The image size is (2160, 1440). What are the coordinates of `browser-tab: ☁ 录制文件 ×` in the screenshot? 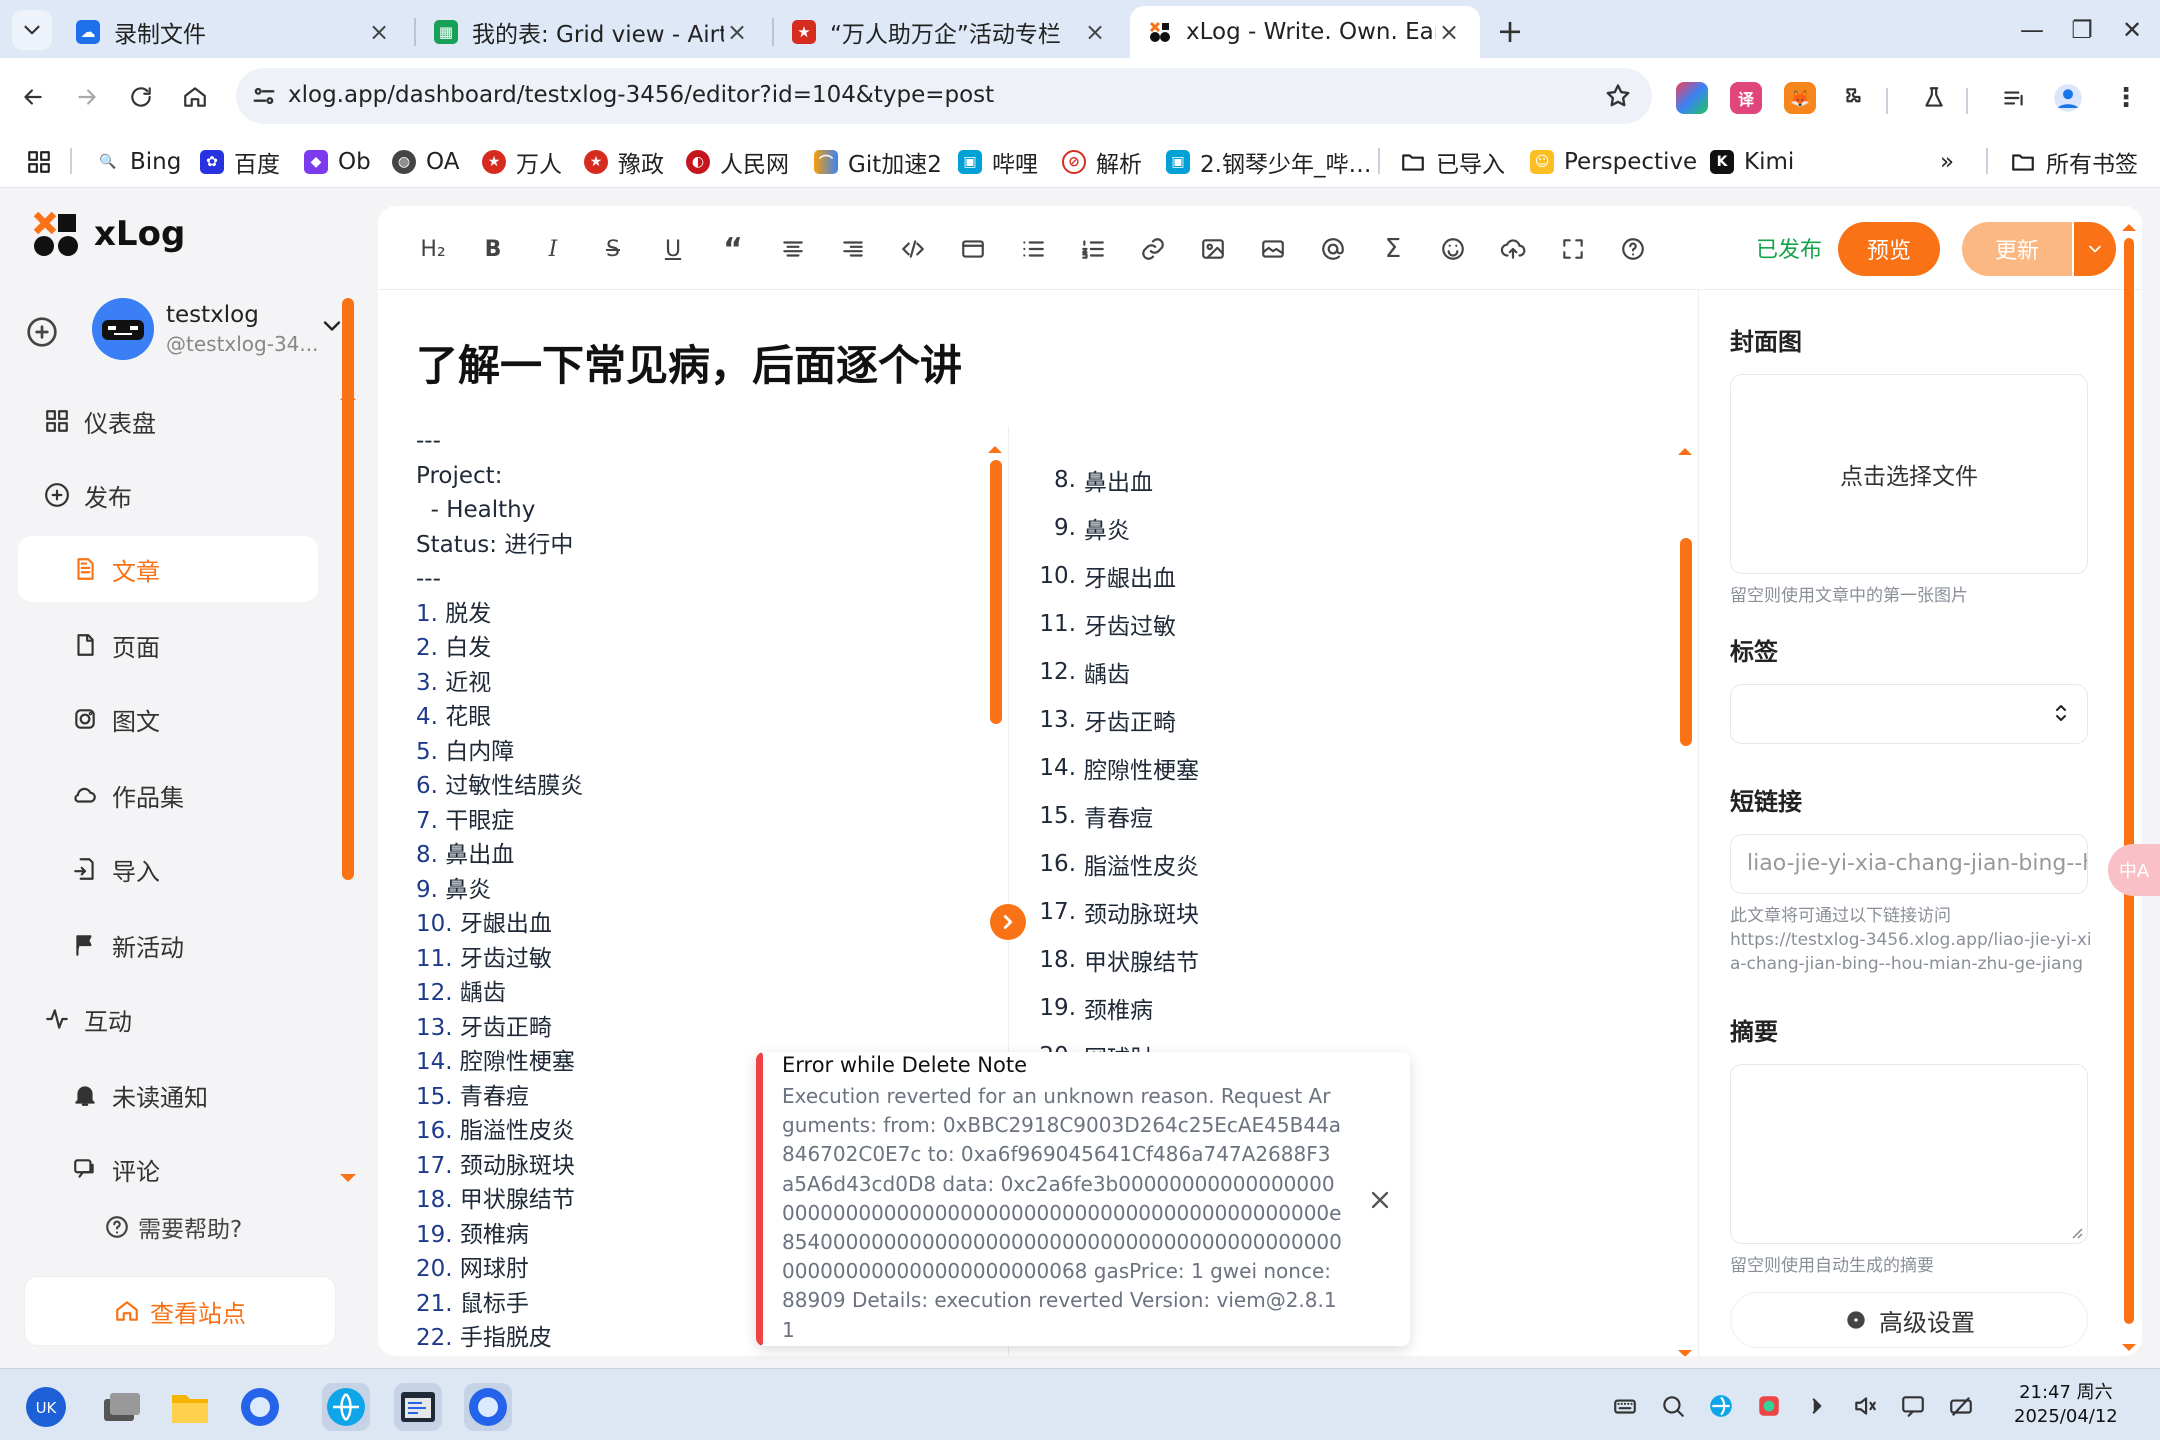 It's located at (234, 32).